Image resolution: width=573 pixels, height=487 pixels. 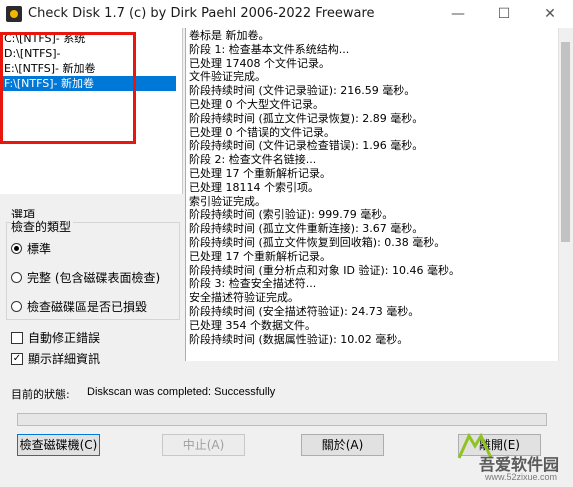 I want to click on checkbox-label: 顯示詳細資訊, so click(x=64, y=359).